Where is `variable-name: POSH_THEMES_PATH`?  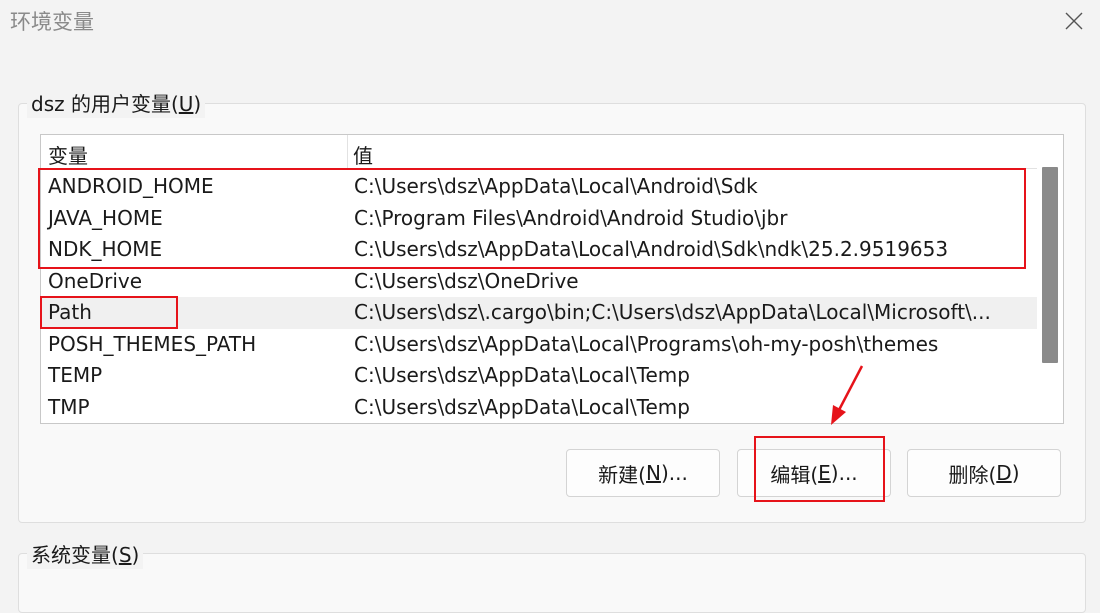
variable-name: POSH_THEMES_PATH is located at coordinates (152, 343).